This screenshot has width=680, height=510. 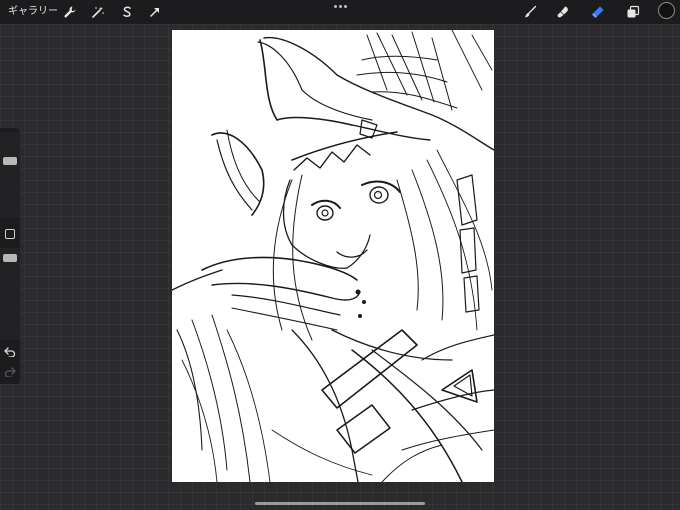 I want to click on eraser-icon, so click(x=598, y=12).